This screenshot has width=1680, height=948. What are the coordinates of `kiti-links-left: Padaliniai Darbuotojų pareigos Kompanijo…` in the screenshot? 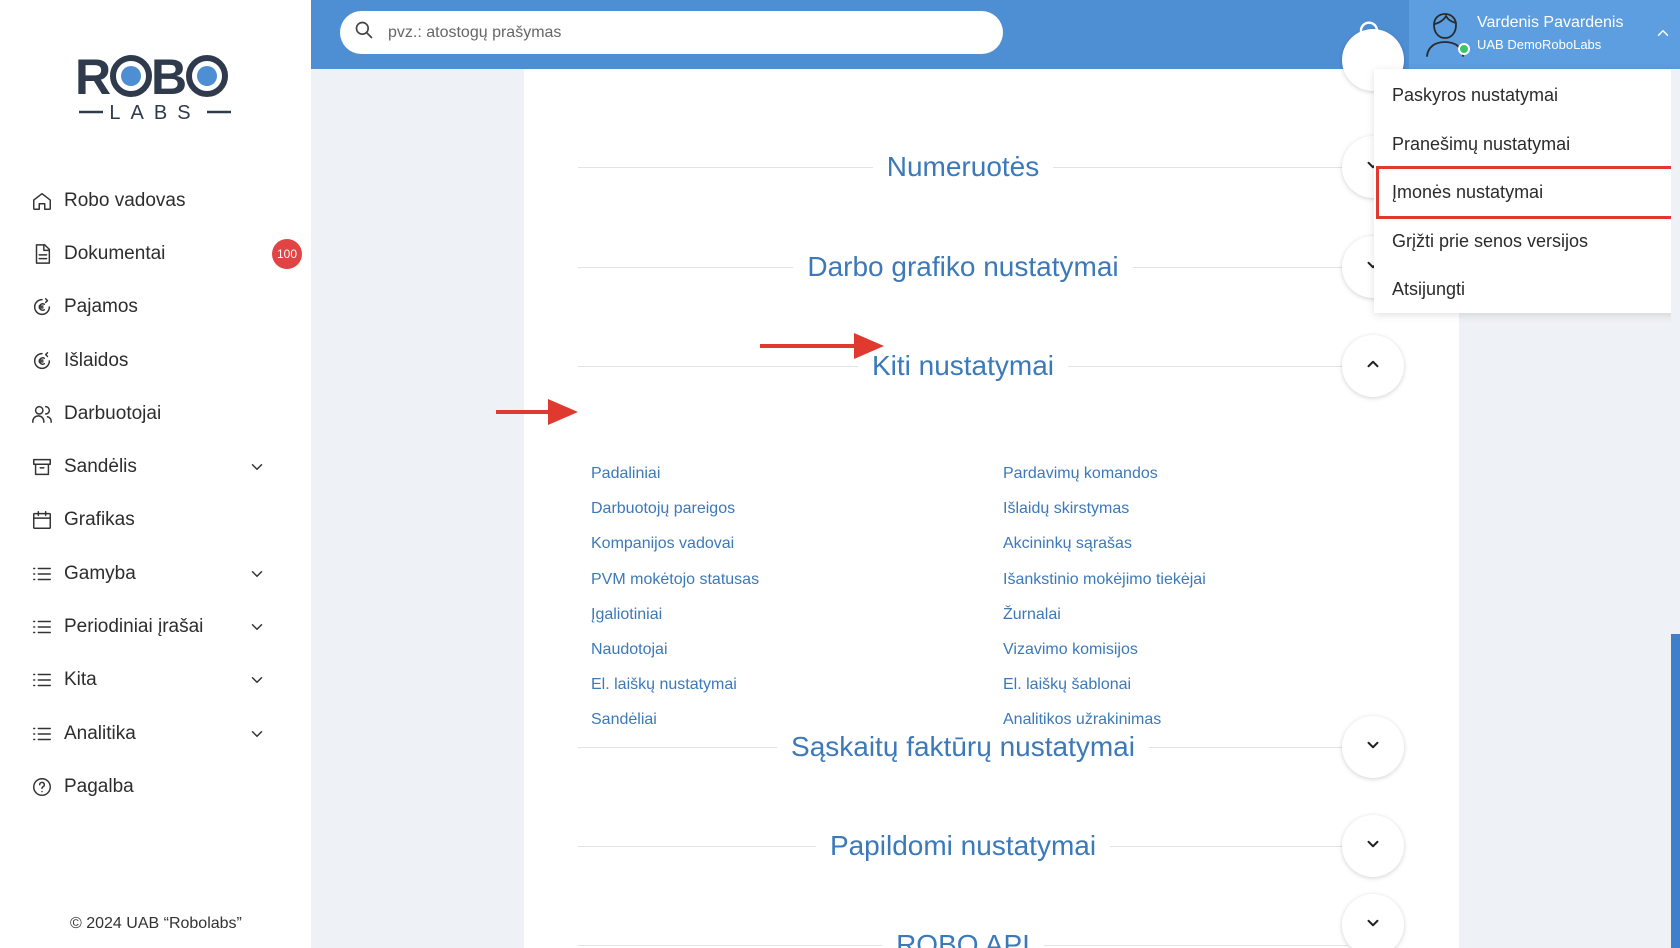 It's located at (675, 605).